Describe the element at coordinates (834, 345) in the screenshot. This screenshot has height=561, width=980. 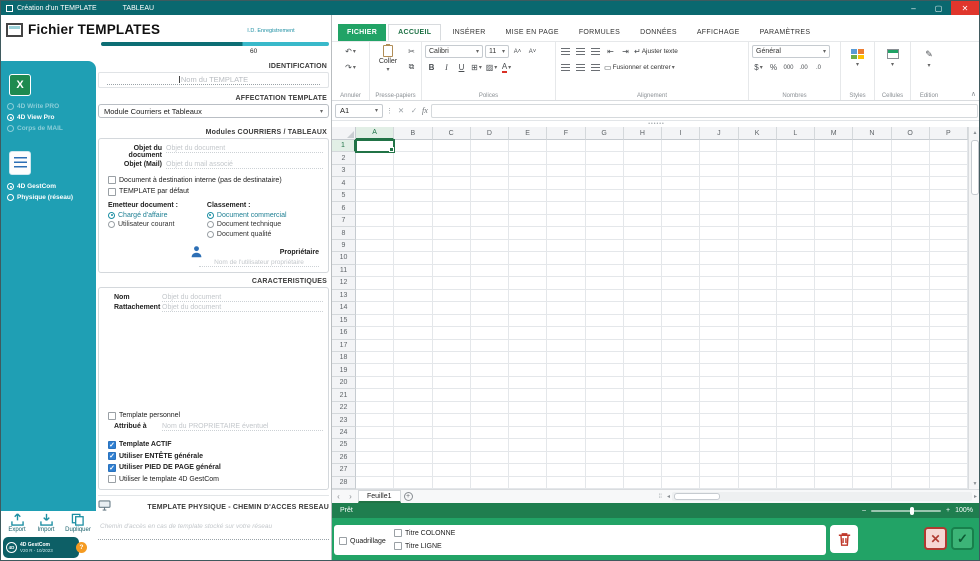
I see `cell-M17` at that location.